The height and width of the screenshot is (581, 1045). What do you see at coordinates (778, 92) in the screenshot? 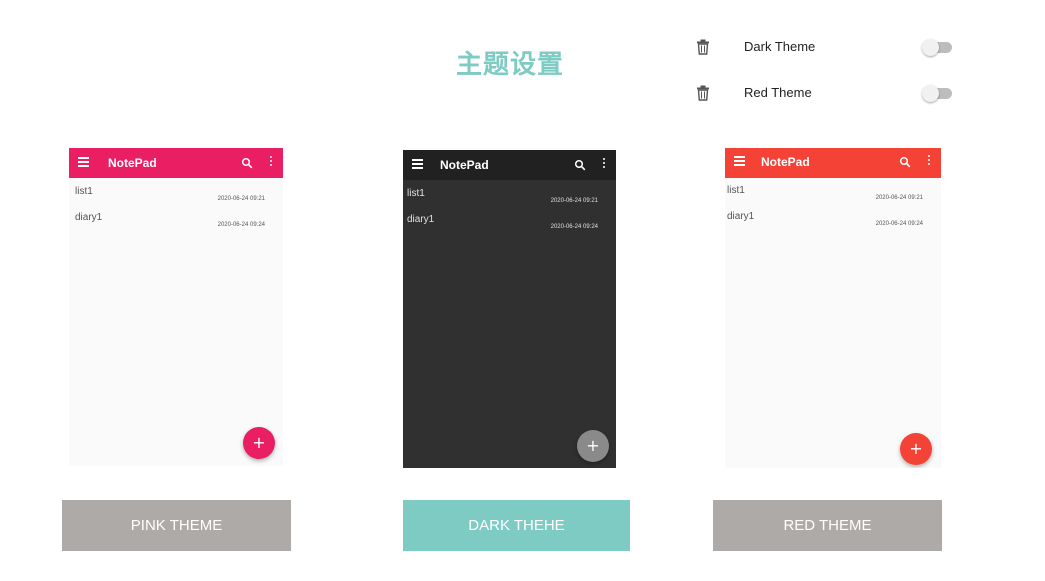
I see `setting-label: Red Theme` at bounding box center [778, 92].